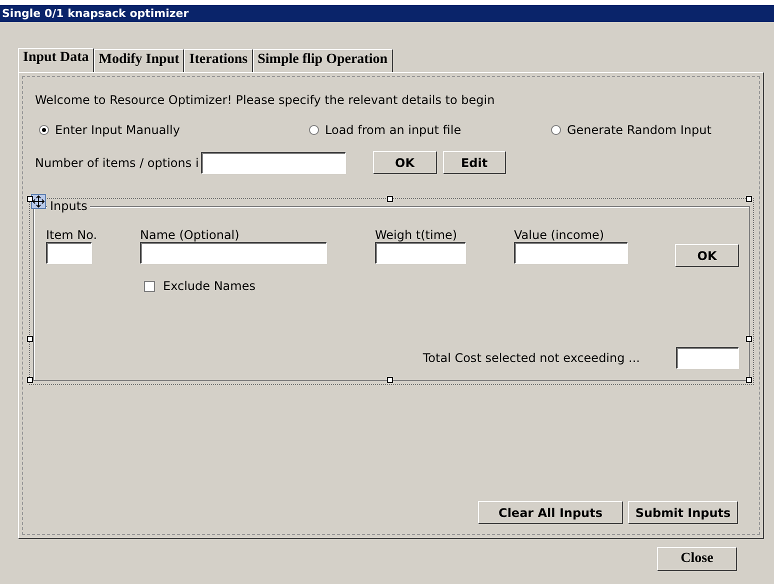  Describe the element at coordinates (322, 60) in the screenshot. I see `tab: Simple flip Operation` at that location.